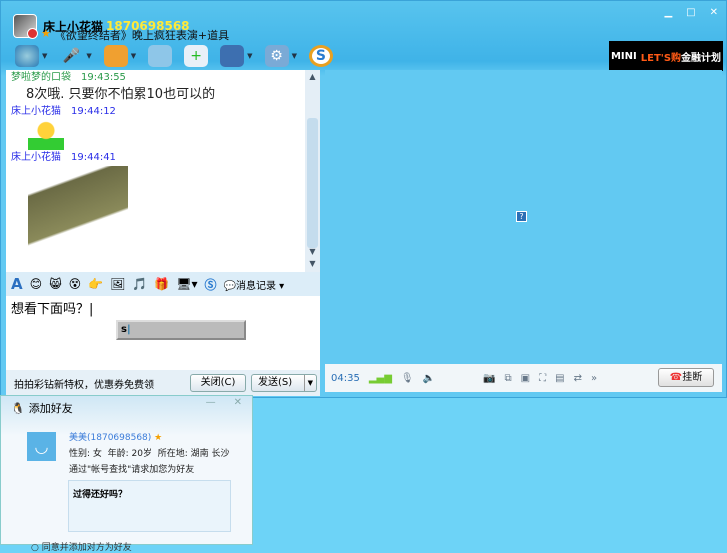 This screenshot has height=553, width=727. Describe the element at coordinates (46, 135) in the screenshot. I see `emoticon-image` at that location.